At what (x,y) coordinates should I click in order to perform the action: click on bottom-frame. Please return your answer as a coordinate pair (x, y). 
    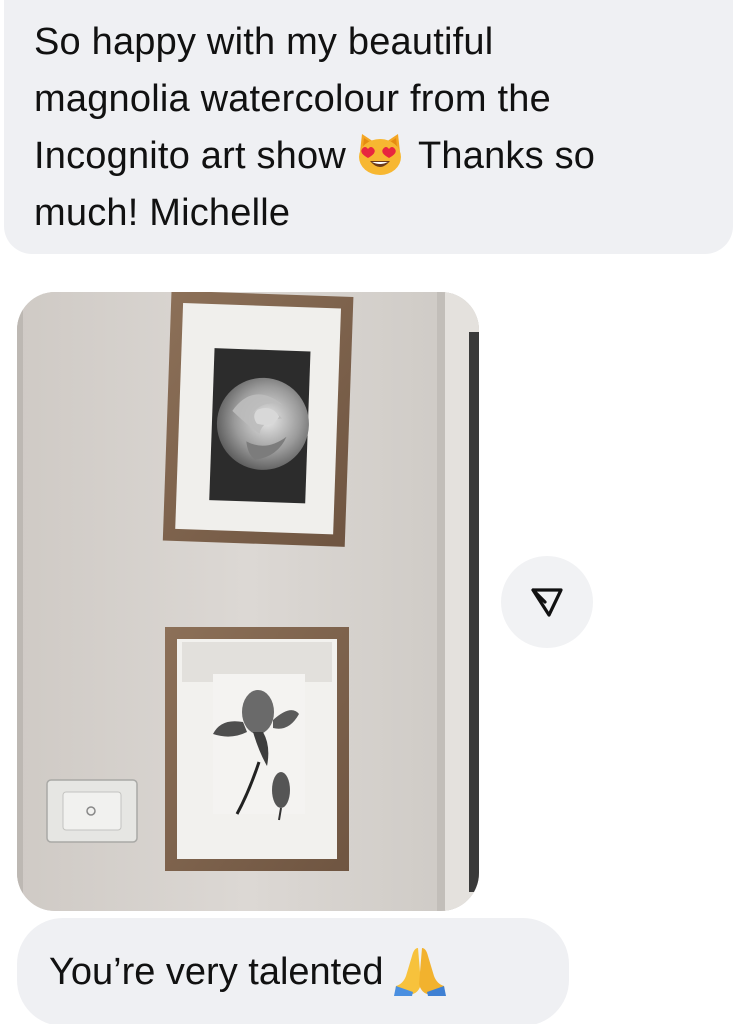
    Looking at the image, I should click on (257, 749).